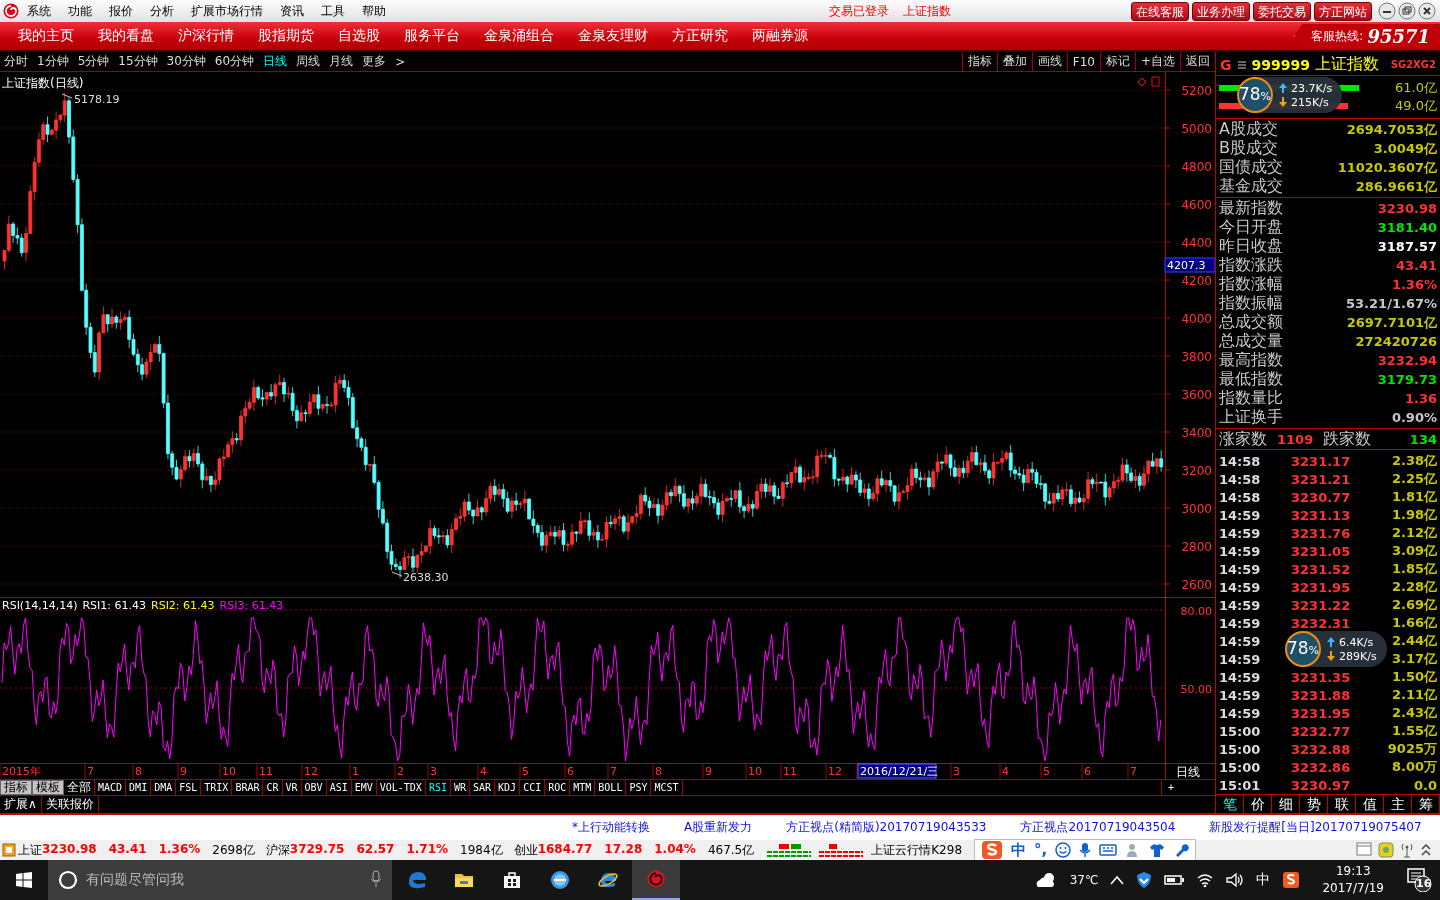 Image resolution: width=1440 pixels, height=900 pixels. Describe the element at coordinates (1321, 695) in the screenshot. I see `tick-price: 3231.88` at that location.